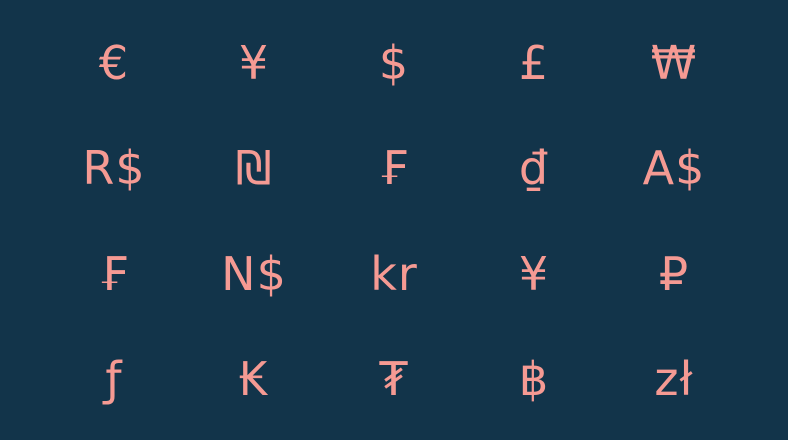  What do you see at coordinates (114, 273) in the screenshot?
I see `french-franc-symbol: ₣` at bounding box center [114, 273].